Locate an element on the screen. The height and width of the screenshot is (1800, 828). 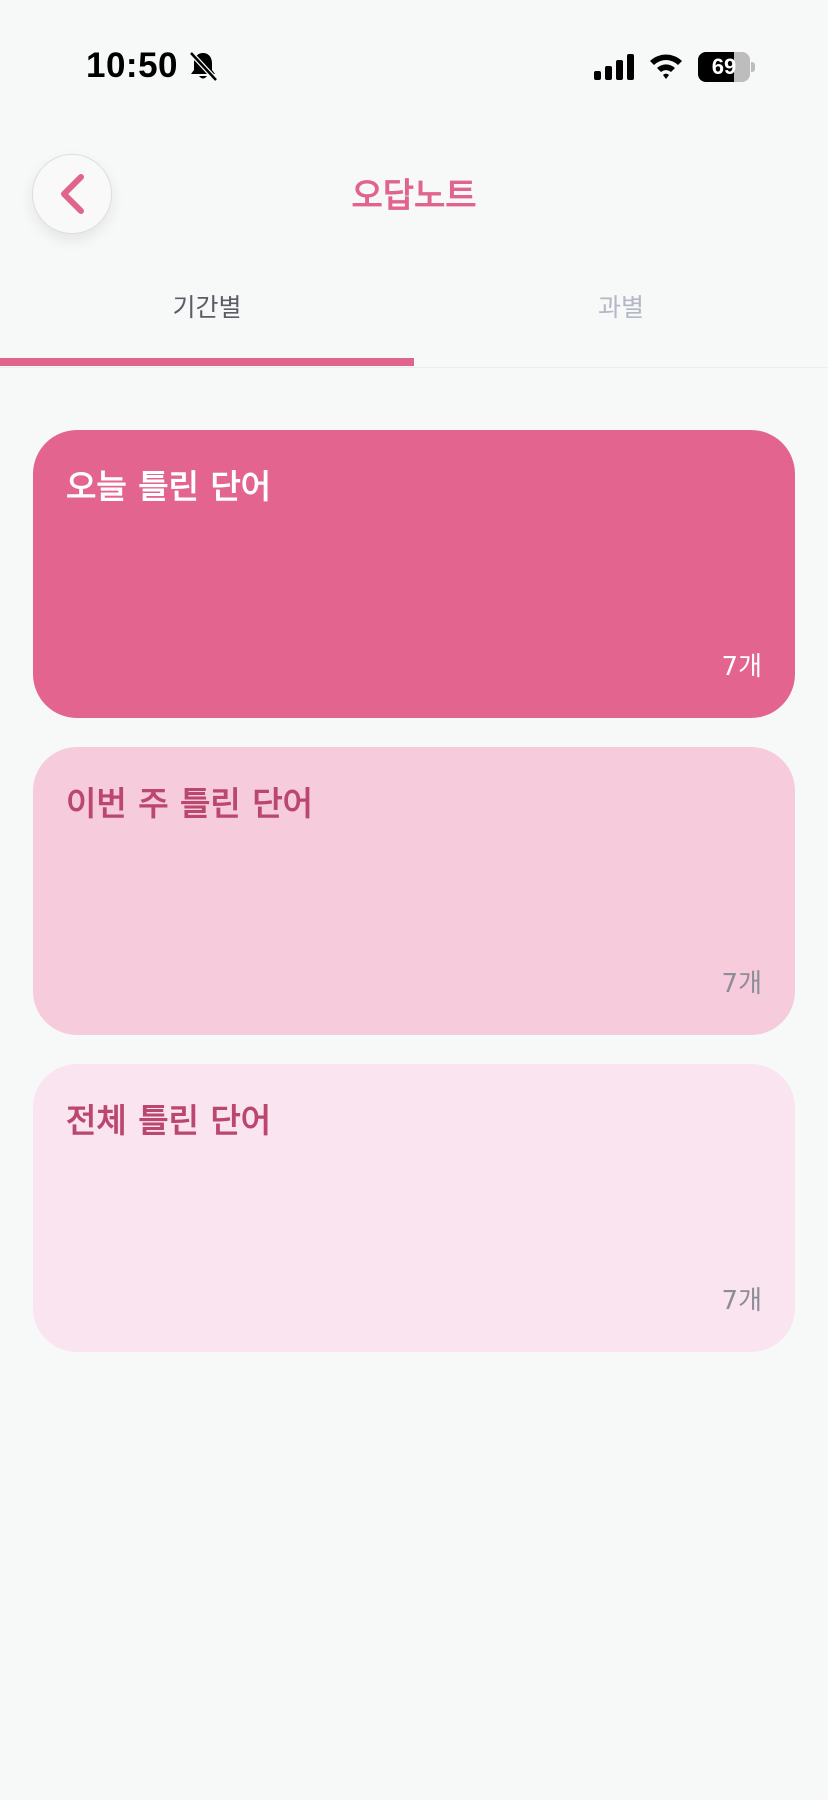
status-bar: 10:50 69 is located at coordinates (414, 67).